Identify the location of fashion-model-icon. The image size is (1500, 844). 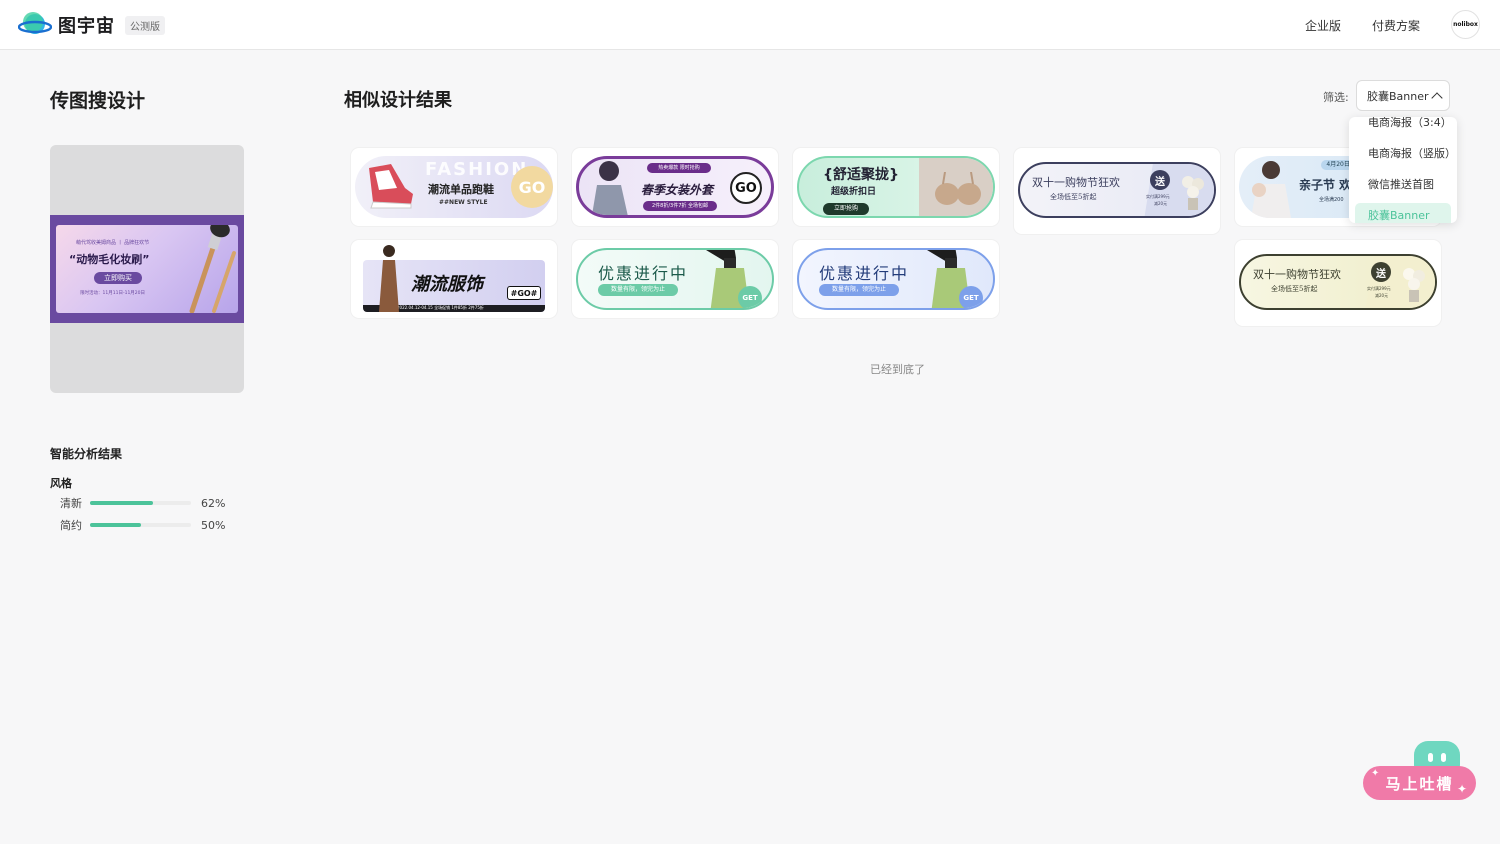
(389, 278).